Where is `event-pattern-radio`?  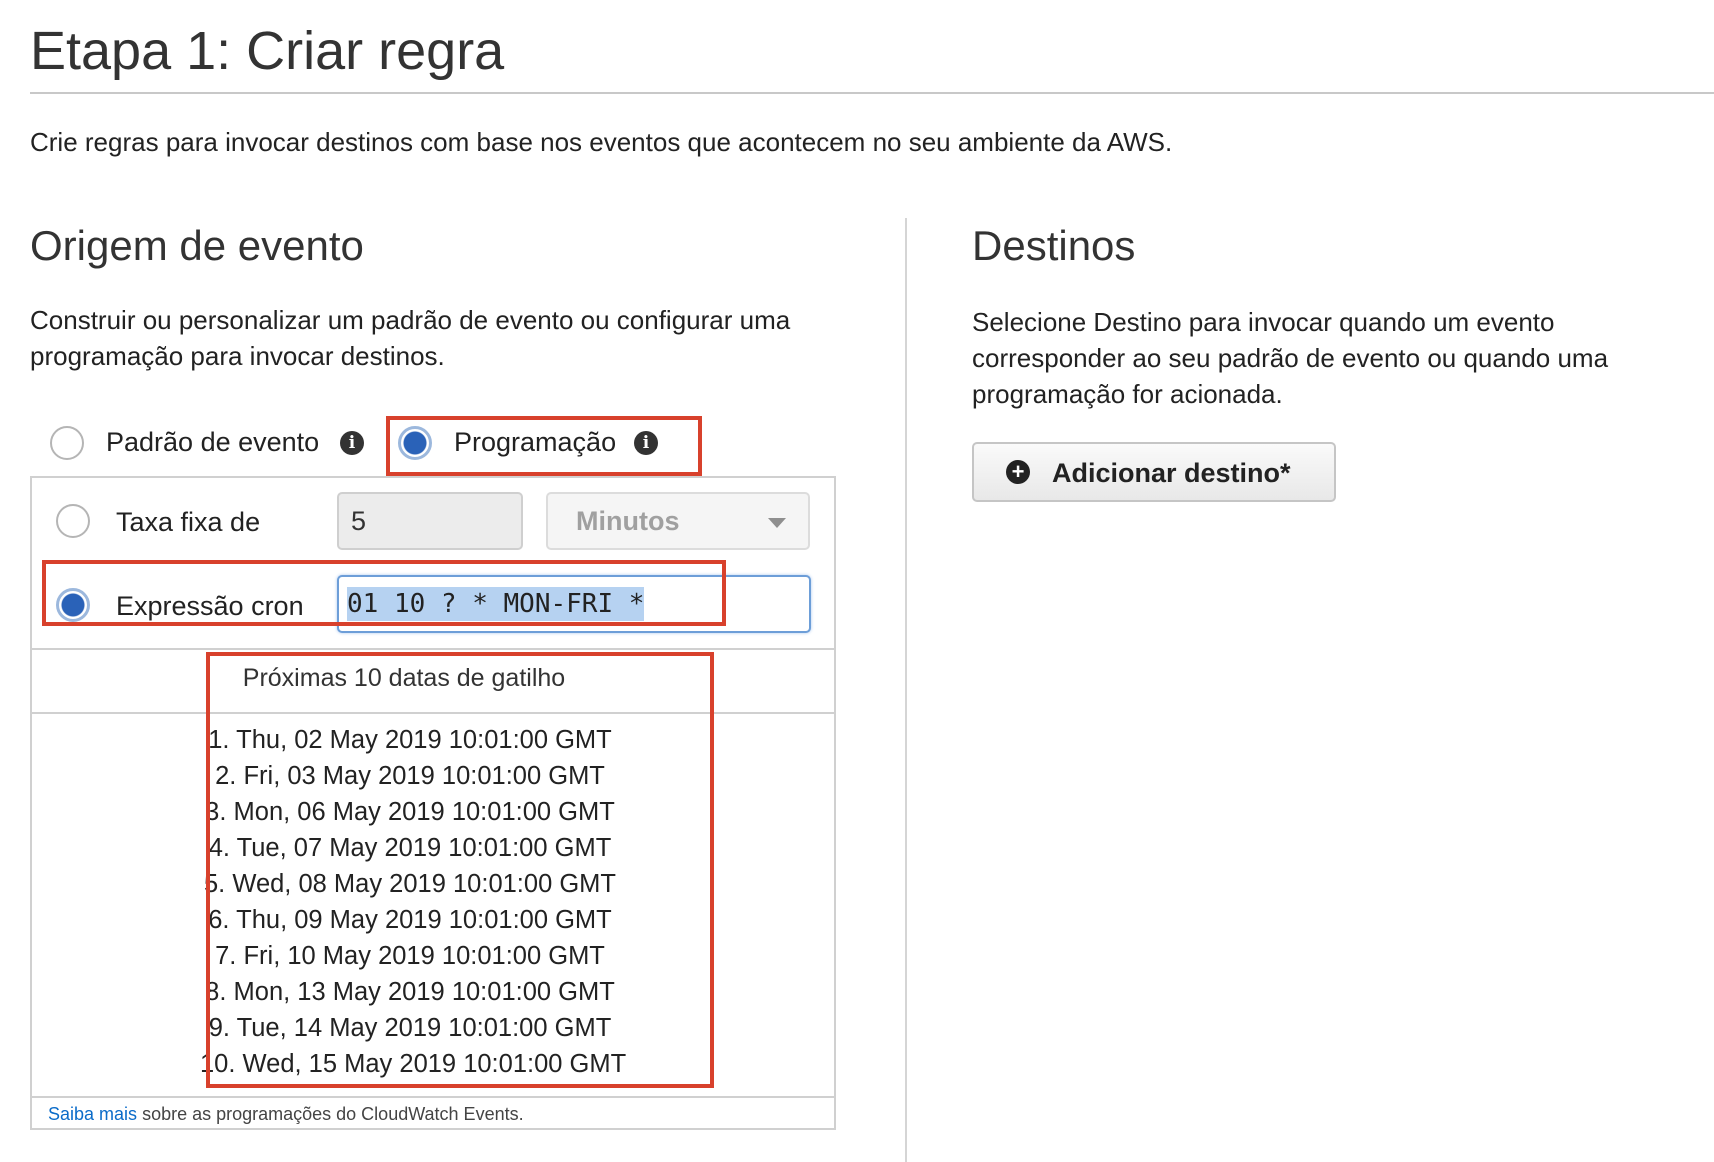 event-pattern-radio is located at coordinates (67, 443).